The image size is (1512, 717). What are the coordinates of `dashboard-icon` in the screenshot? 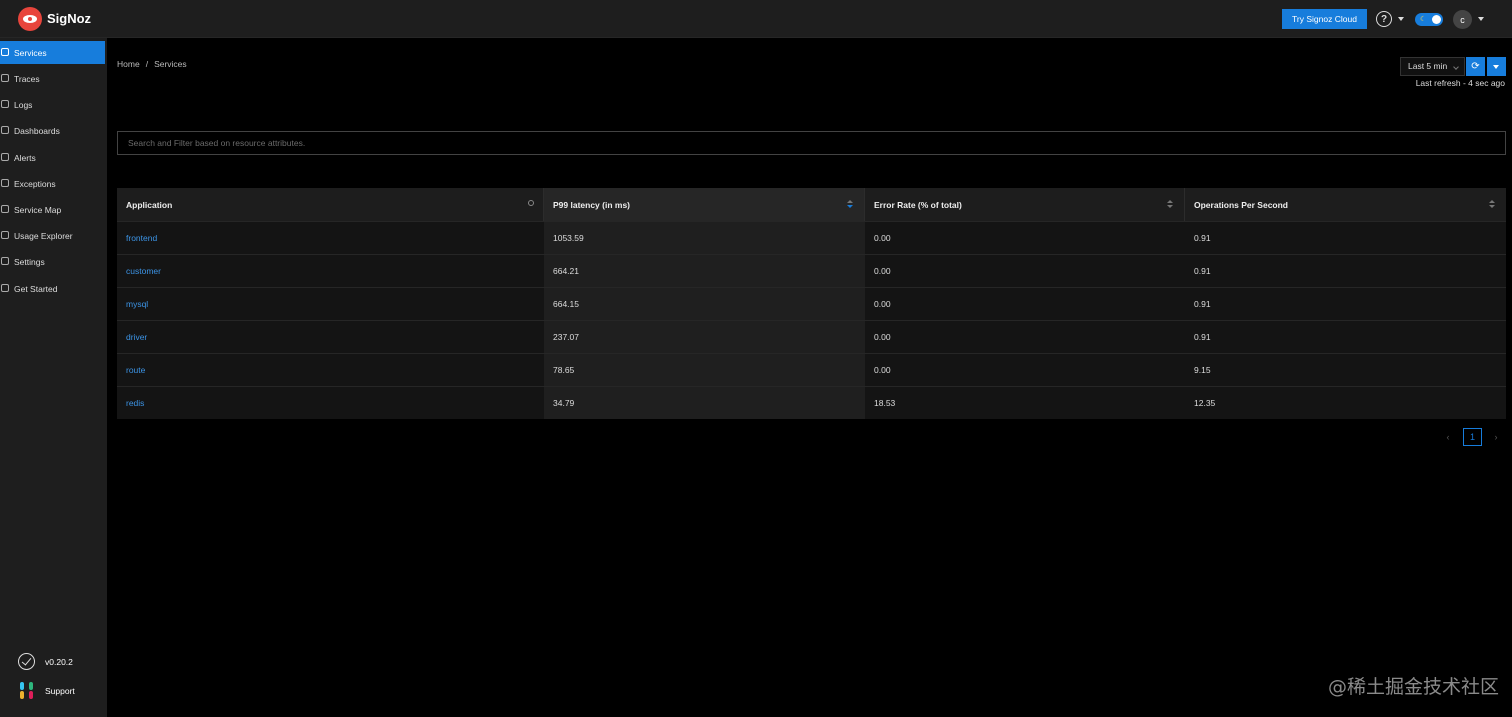 It's located at (5, 130).